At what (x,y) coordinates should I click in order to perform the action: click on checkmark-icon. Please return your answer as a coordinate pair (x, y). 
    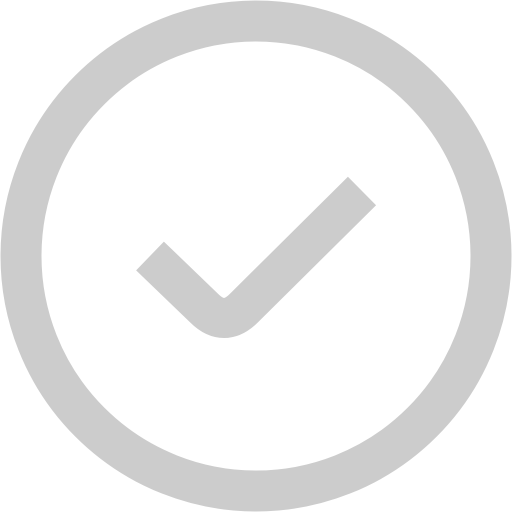
    Looking at the image, I should click on (256, 257).